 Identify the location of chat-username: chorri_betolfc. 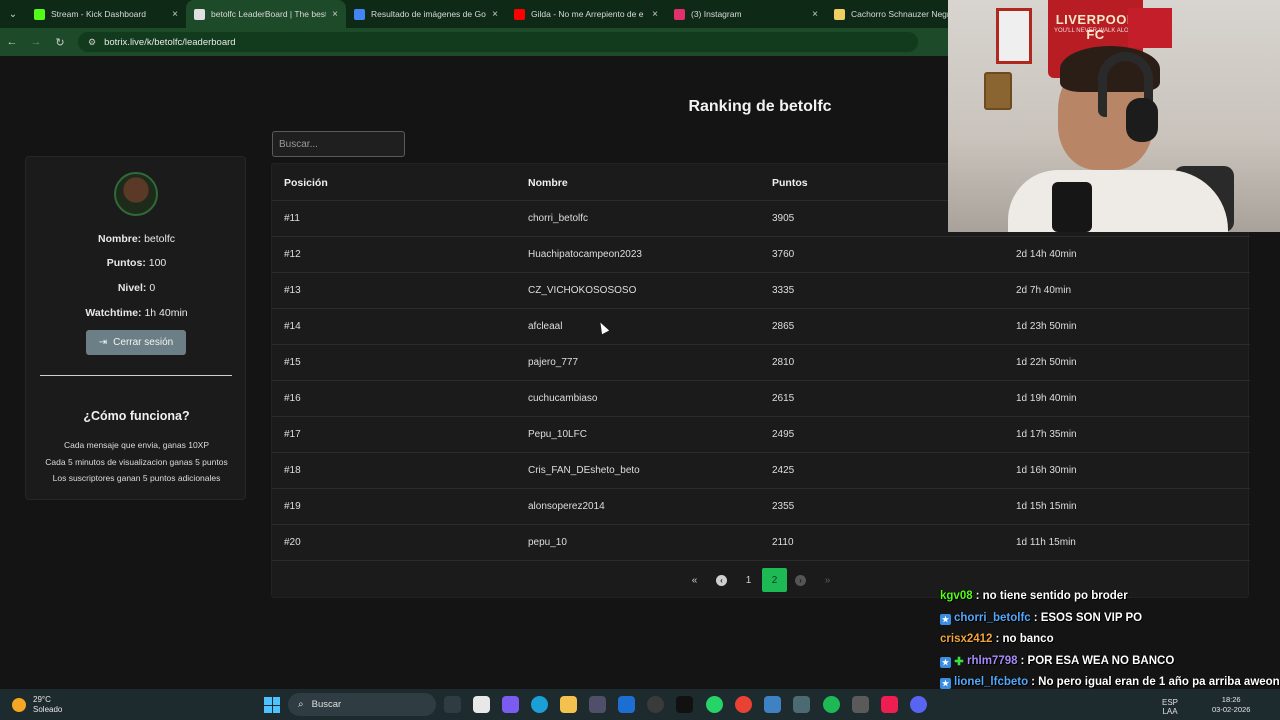
(992, 617).